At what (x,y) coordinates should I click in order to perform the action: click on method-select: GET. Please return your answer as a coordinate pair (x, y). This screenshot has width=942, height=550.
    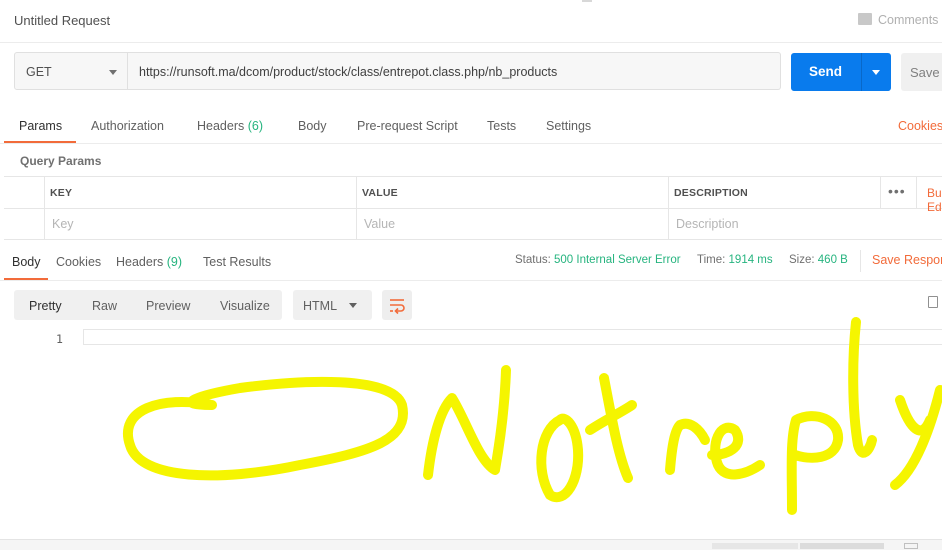
    Looking at the image, I should click on (71, 71).